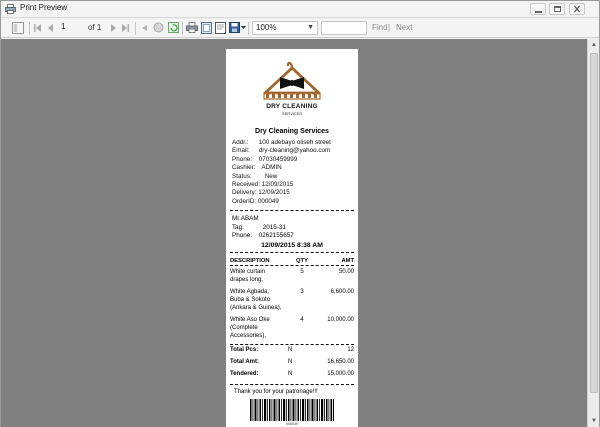 The height and width of the screenshot is (427, 600). What do you see at coordinates (594, 421) in the screenshot?
I see `scroll-down-icon: ▼` at bounding box center [594, 421].